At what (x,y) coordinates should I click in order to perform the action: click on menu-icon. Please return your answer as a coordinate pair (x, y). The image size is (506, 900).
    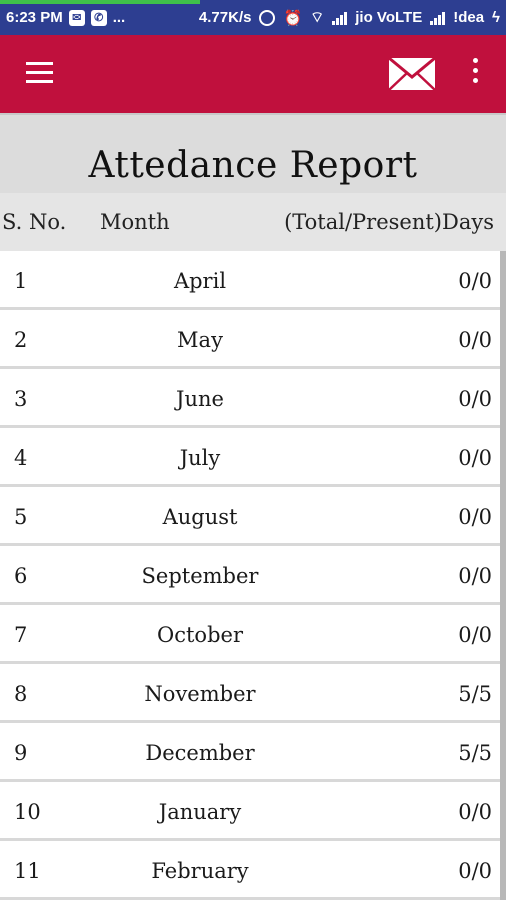
    Looking at the image, I should click on (39, 73).